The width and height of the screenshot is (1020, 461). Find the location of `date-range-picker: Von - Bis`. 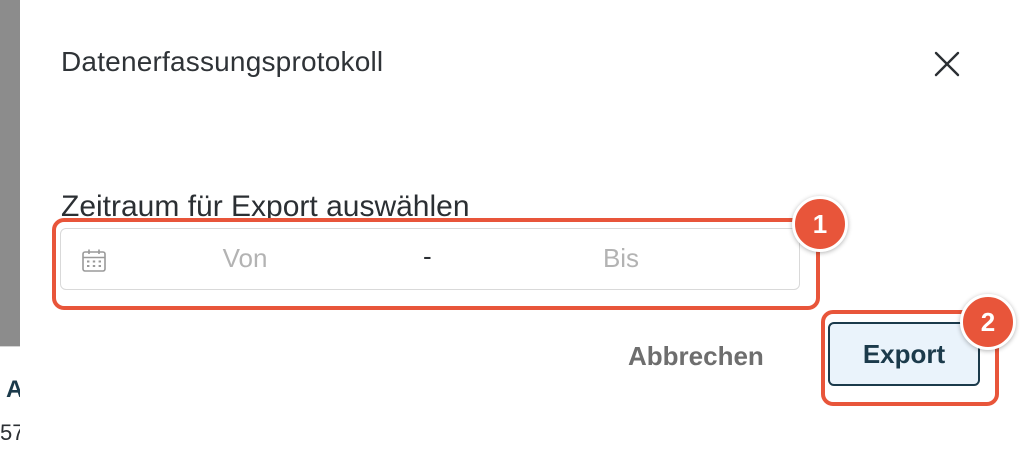

date-range-picker: Von - Bis is located at coordinates (430, 259).